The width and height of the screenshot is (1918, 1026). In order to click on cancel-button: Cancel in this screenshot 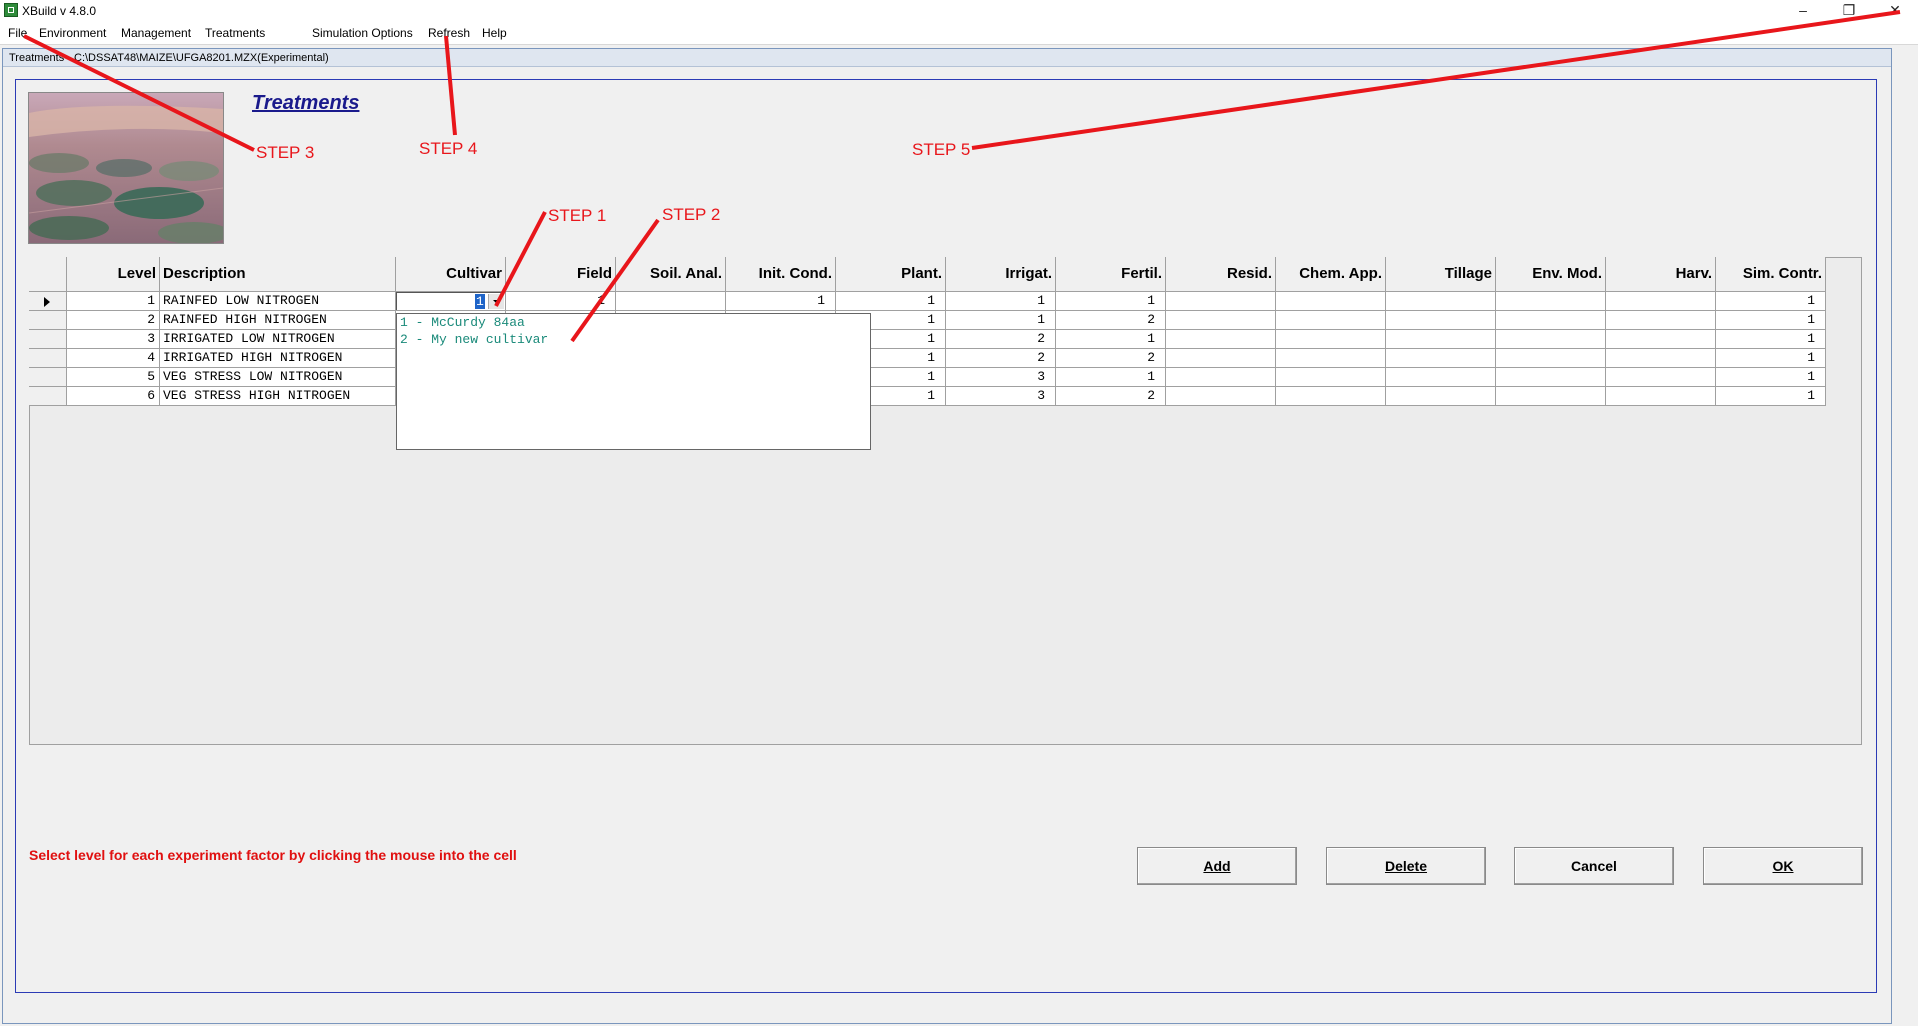, I will do `click(1594, 866)`.